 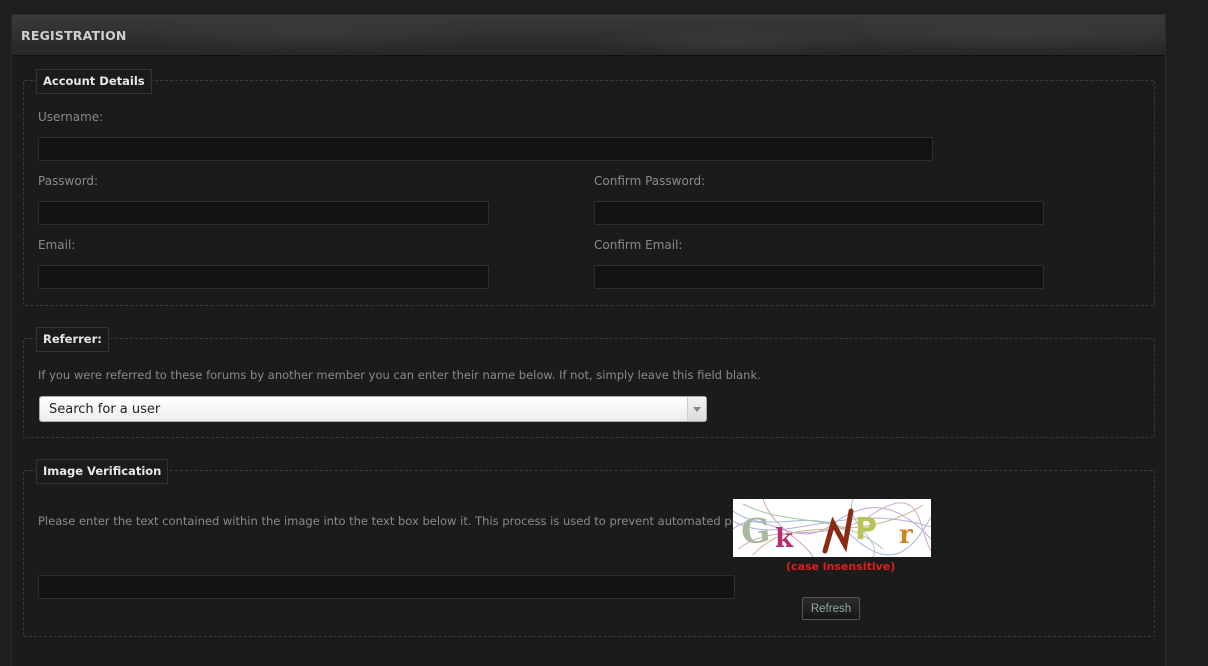 What do you see at coordinates (68, 181) in the screenshot?
I see `password-label: Password:` at bounding box center [68, 181].